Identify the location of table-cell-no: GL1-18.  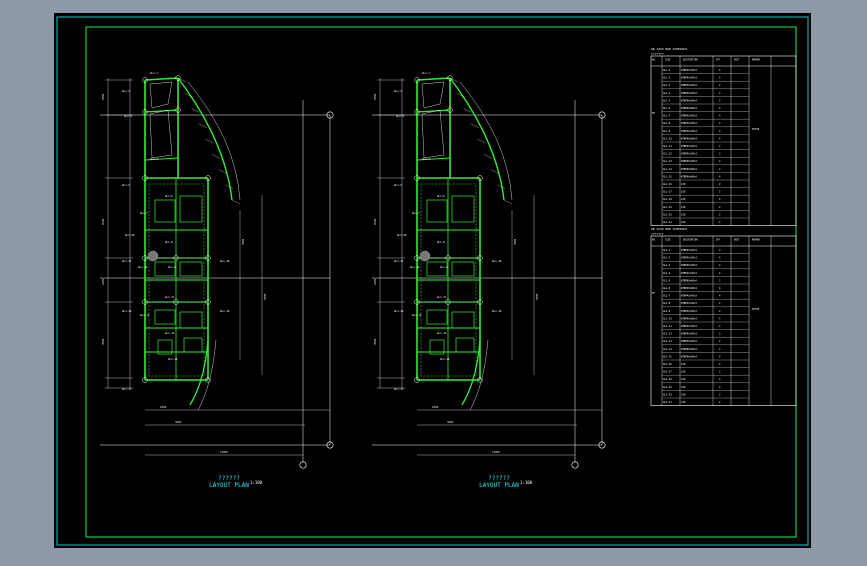
(667, 199).